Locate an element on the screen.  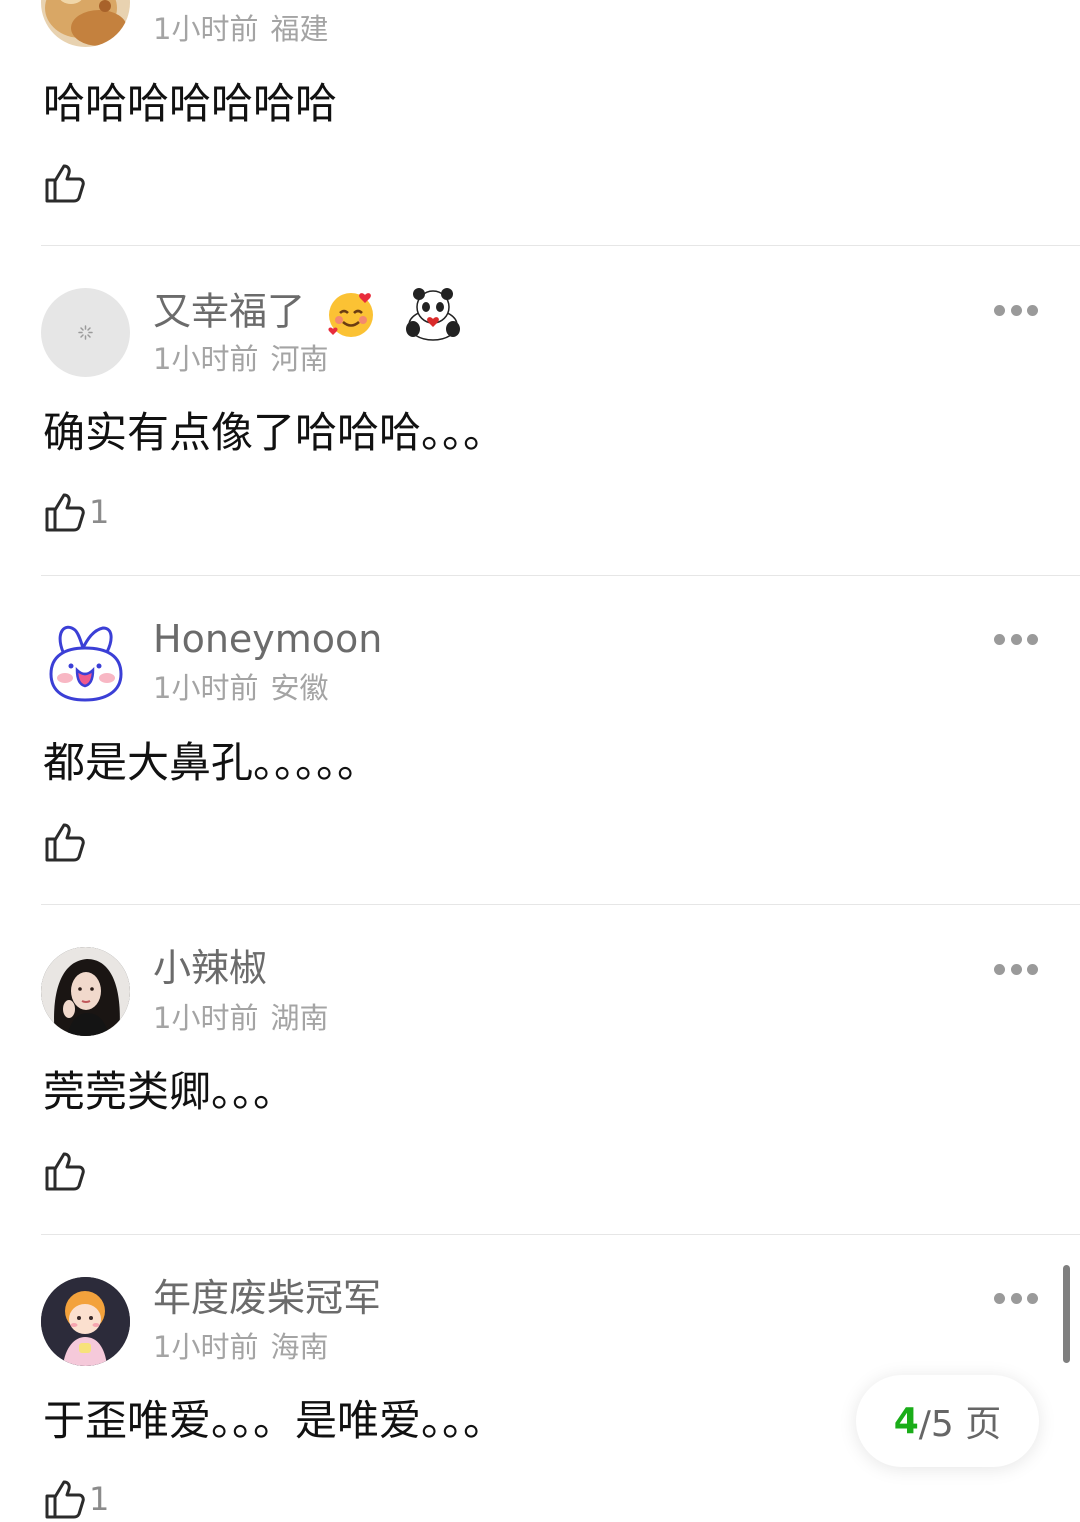
panda-sticker-icon is located at coordinates (433, 314).